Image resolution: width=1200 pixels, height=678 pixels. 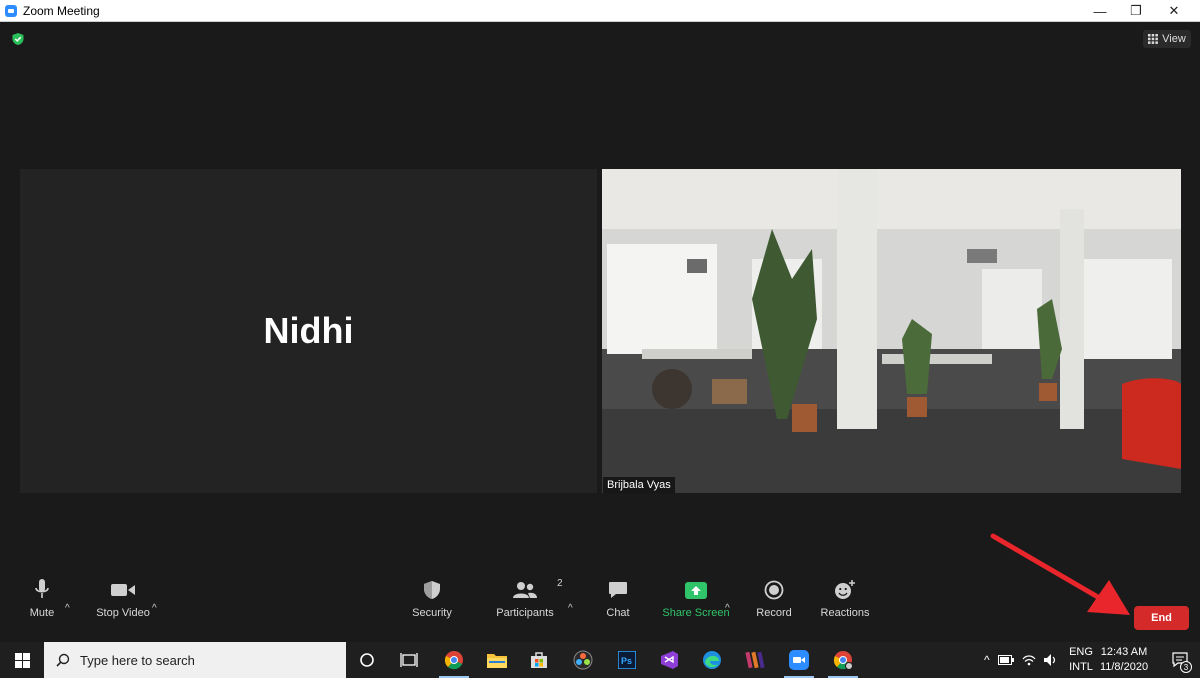 I want to click on video-options-caret: ^, so click(x=154, y=608).